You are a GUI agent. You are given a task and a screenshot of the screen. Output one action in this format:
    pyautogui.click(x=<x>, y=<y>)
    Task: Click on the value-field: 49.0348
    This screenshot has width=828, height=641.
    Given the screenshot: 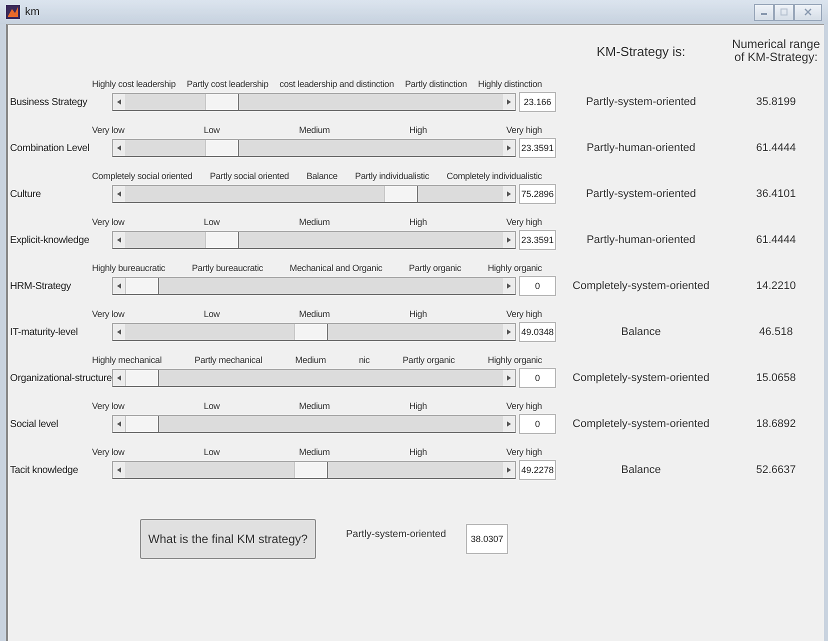 What is the action you would take?
    pyautogui.click(x=537, y=332)
    